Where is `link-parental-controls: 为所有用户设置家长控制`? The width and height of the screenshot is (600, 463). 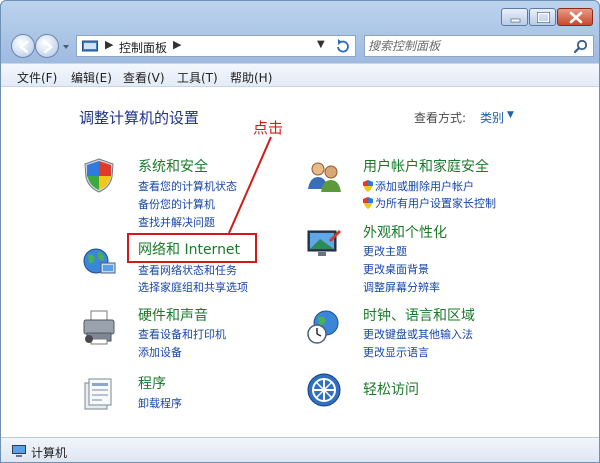 link-parental-controls: 为所有用户设置家长控制 is located at coordinates (429, 203).